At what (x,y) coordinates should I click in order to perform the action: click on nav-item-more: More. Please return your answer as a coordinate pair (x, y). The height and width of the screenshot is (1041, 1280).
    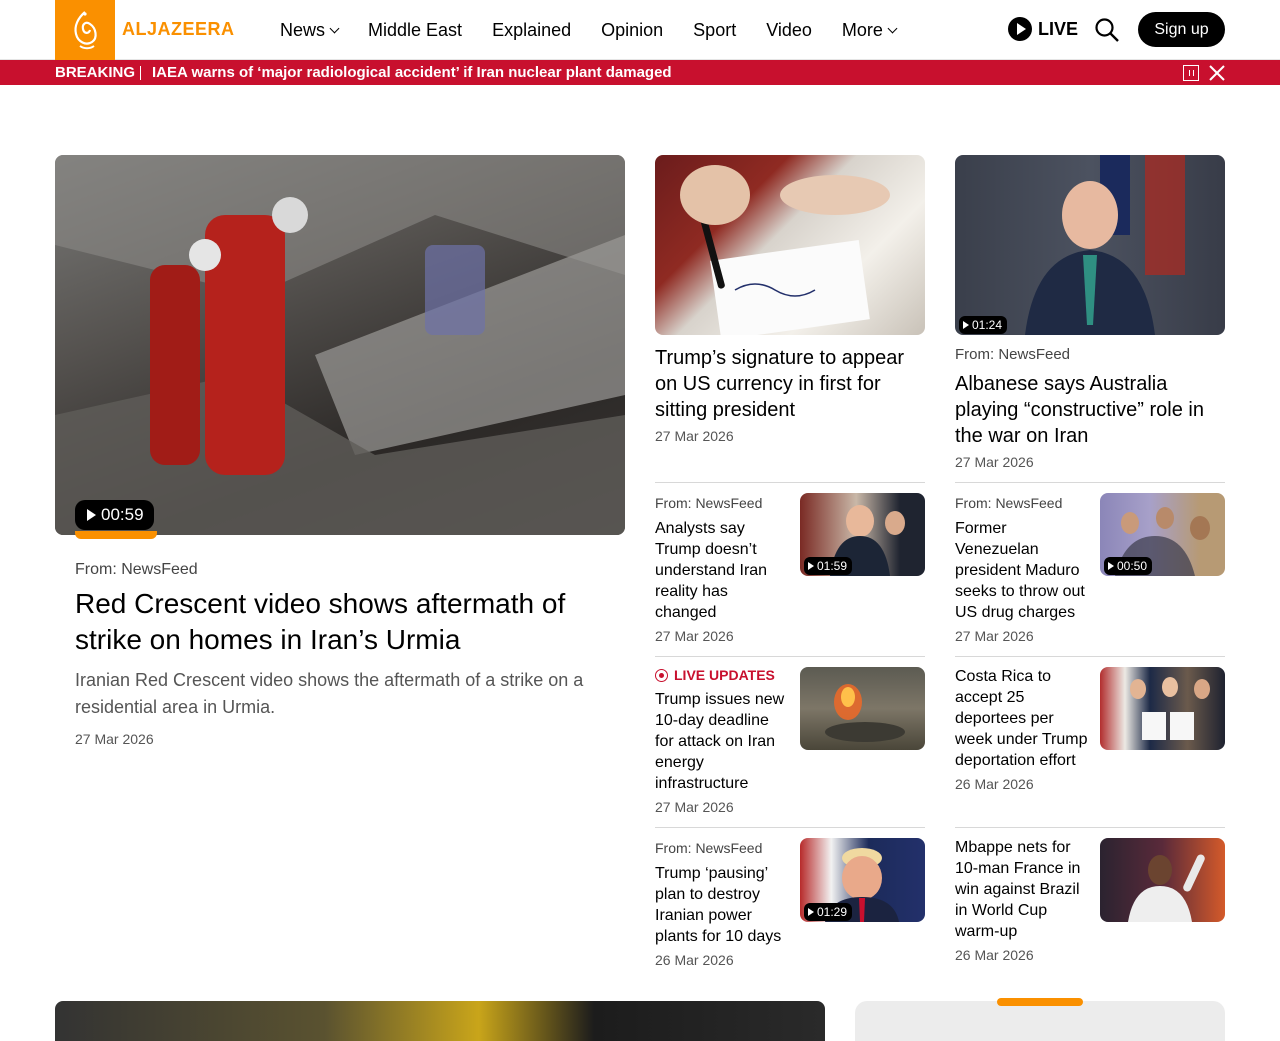
    Looking at the image, I should click on (869, 30).